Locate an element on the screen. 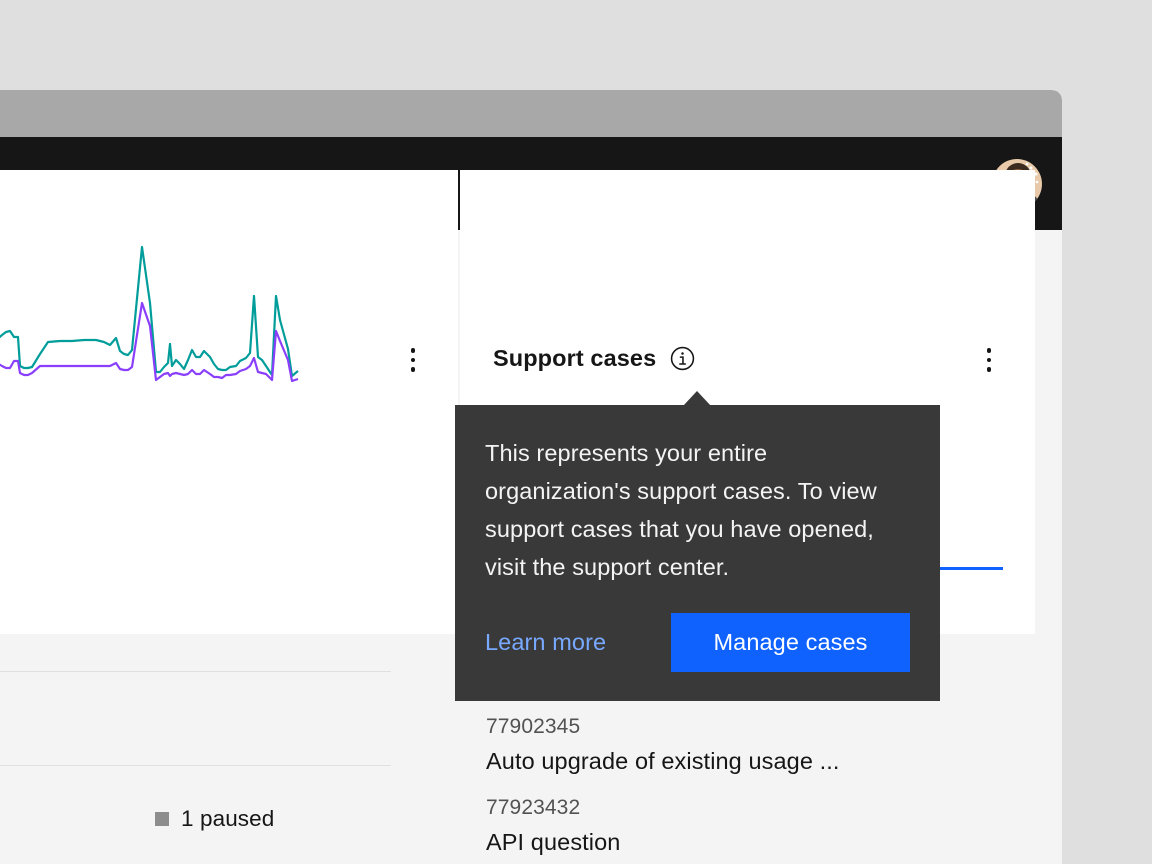 This screenshot has height=864, width=1152. support-card-overflow-menu is located at coordinates (989, 360).